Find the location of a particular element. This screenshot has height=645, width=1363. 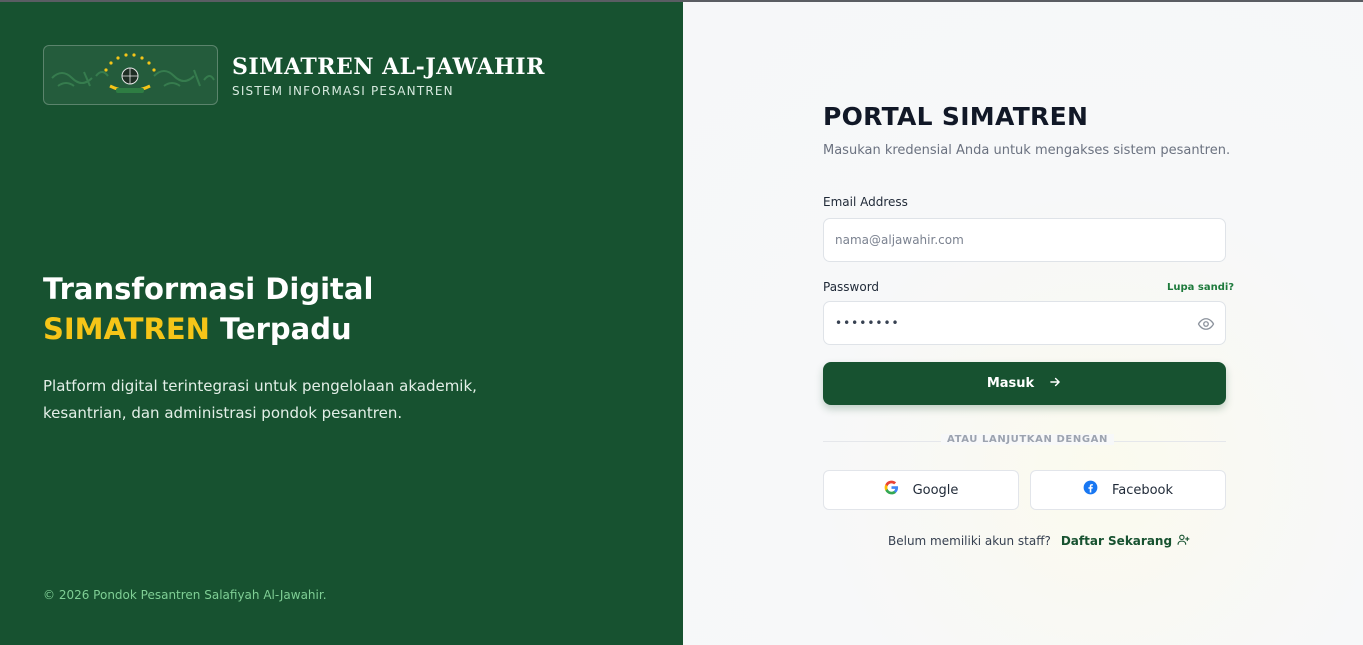

page-title: PORTAL SIMATREN is located at coordinates (956, 116).